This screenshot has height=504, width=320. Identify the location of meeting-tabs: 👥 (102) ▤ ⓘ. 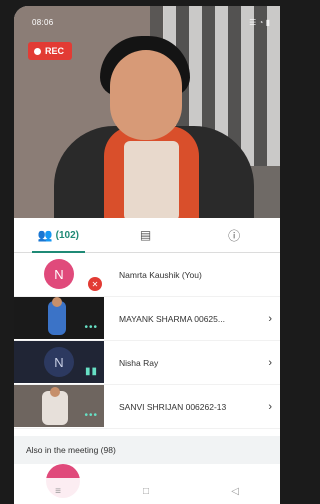
(147, 235).